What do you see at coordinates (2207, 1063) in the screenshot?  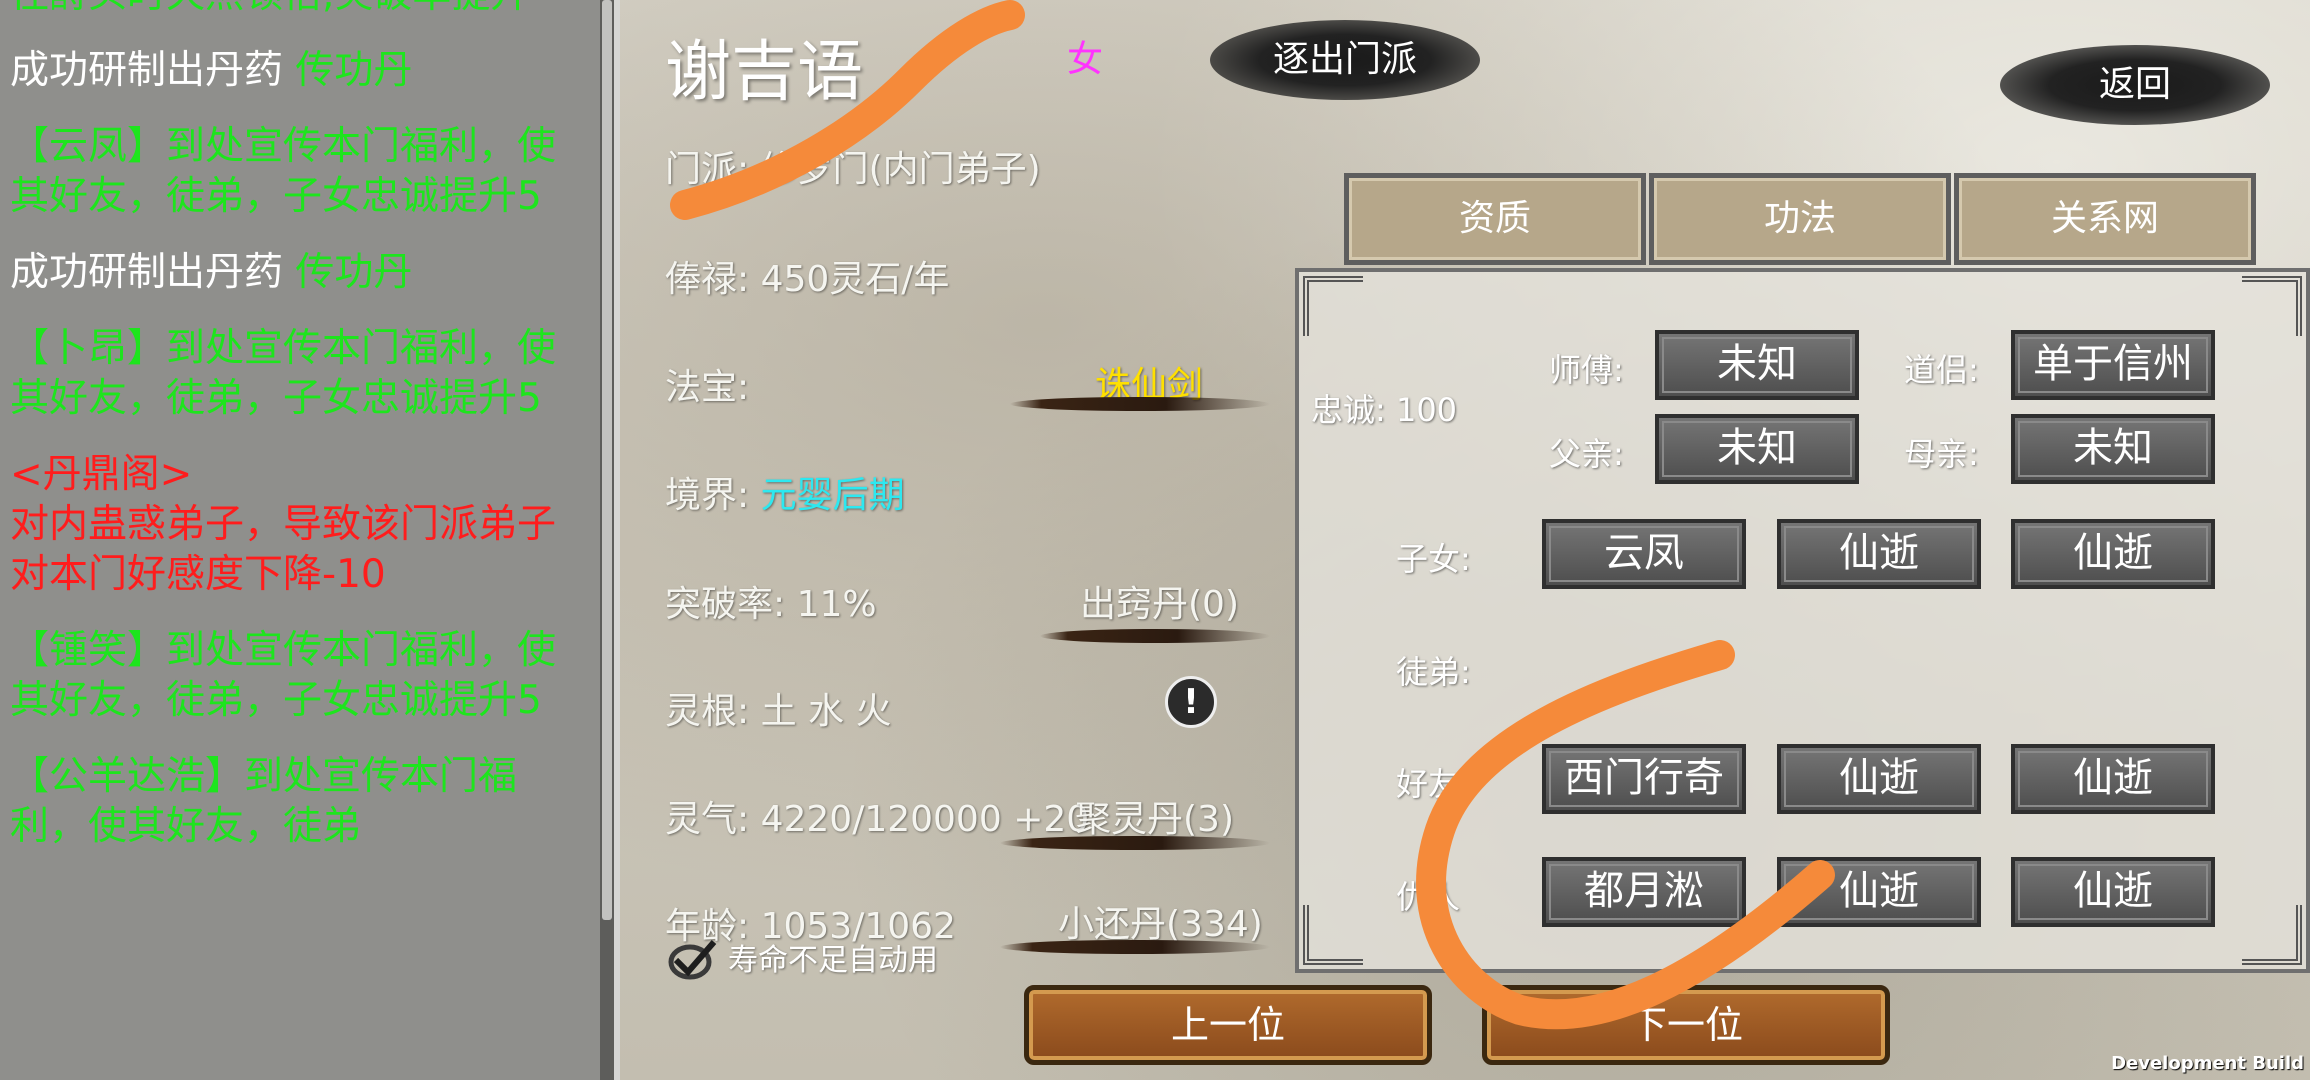 I see `development-build-label: Development Build` at bounding box center [2207, 1063].